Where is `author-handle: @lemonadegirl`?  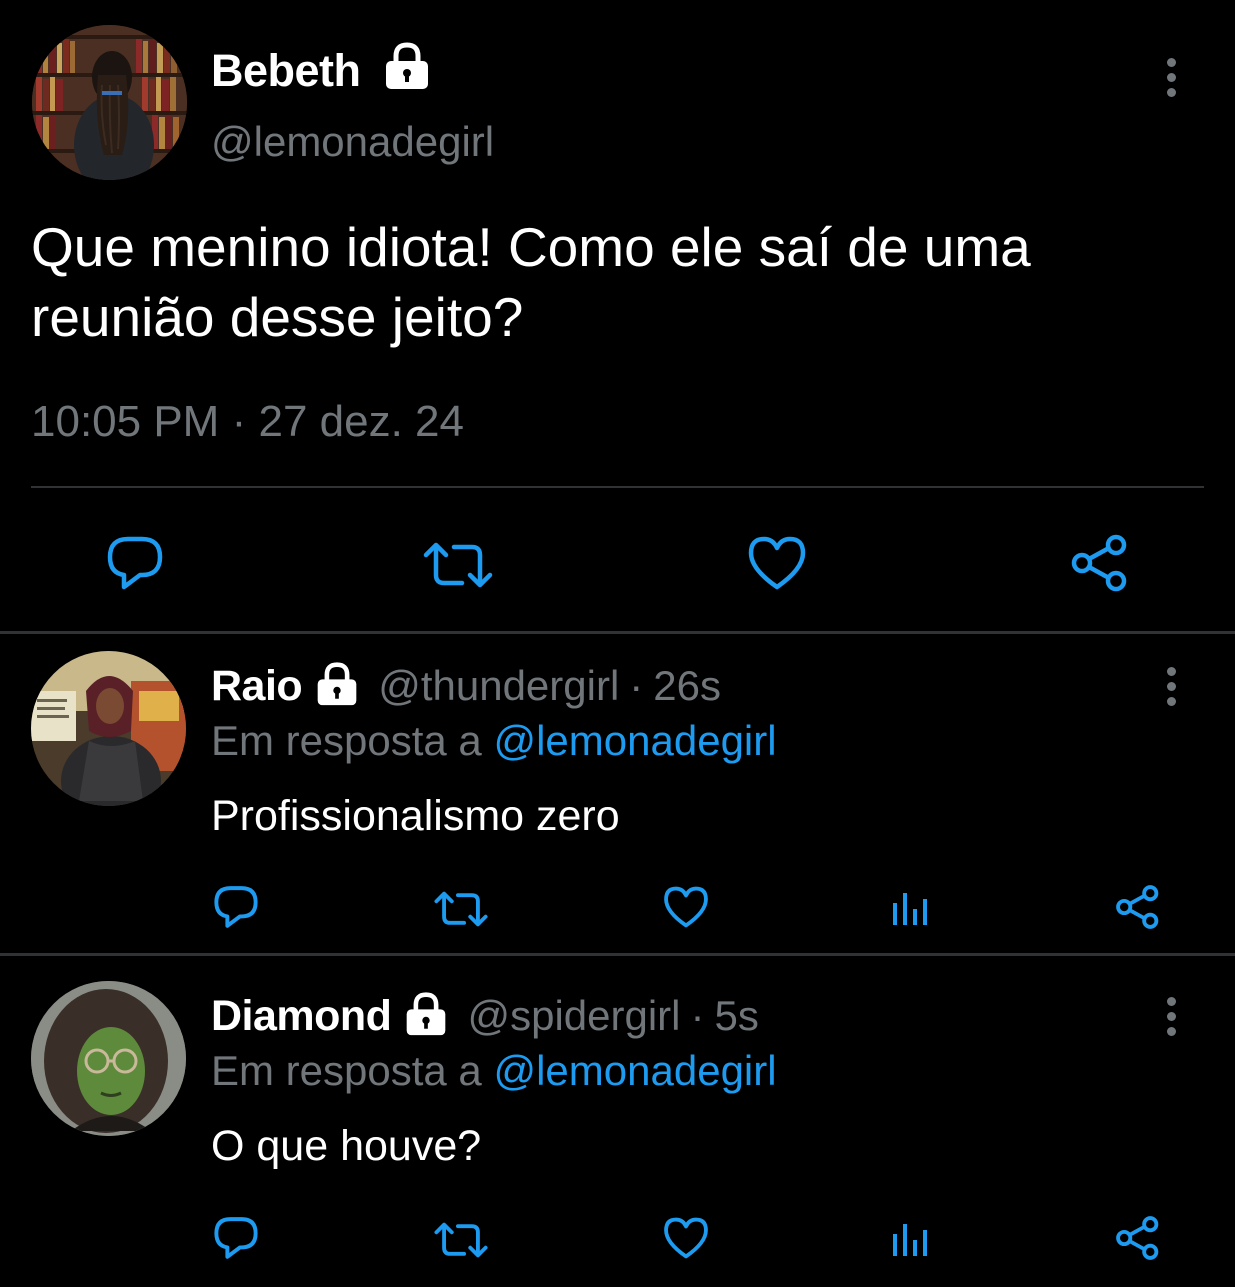 author-handle: @lemonadegirl is located at coordinates (352, 142).